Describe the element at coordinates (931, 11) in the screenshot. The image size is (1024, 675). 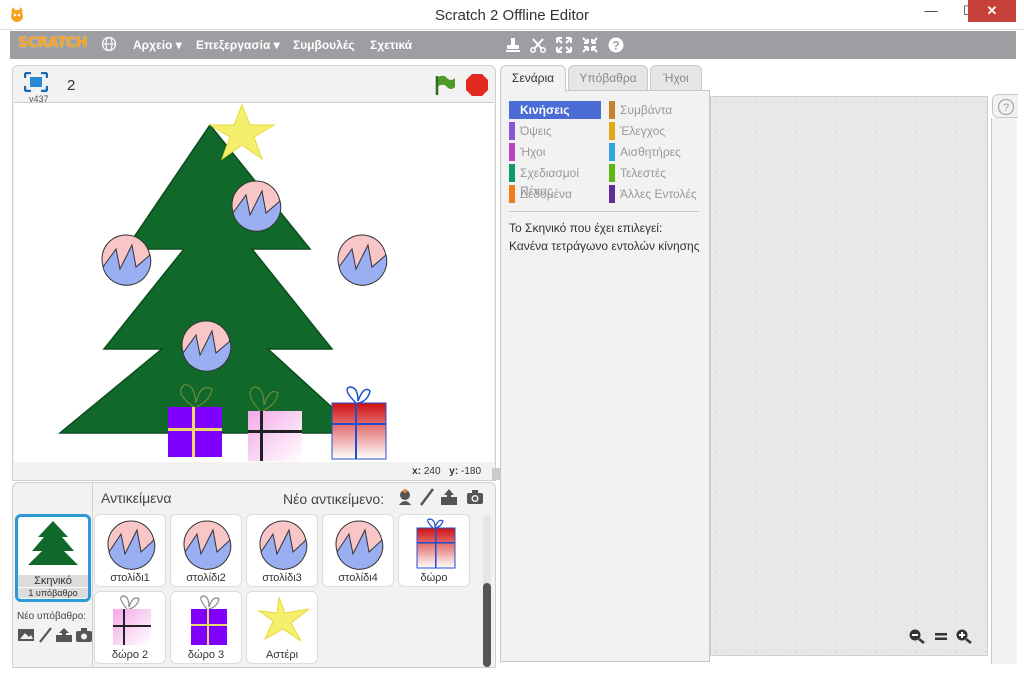
I see `minimize-button: —` at that location.